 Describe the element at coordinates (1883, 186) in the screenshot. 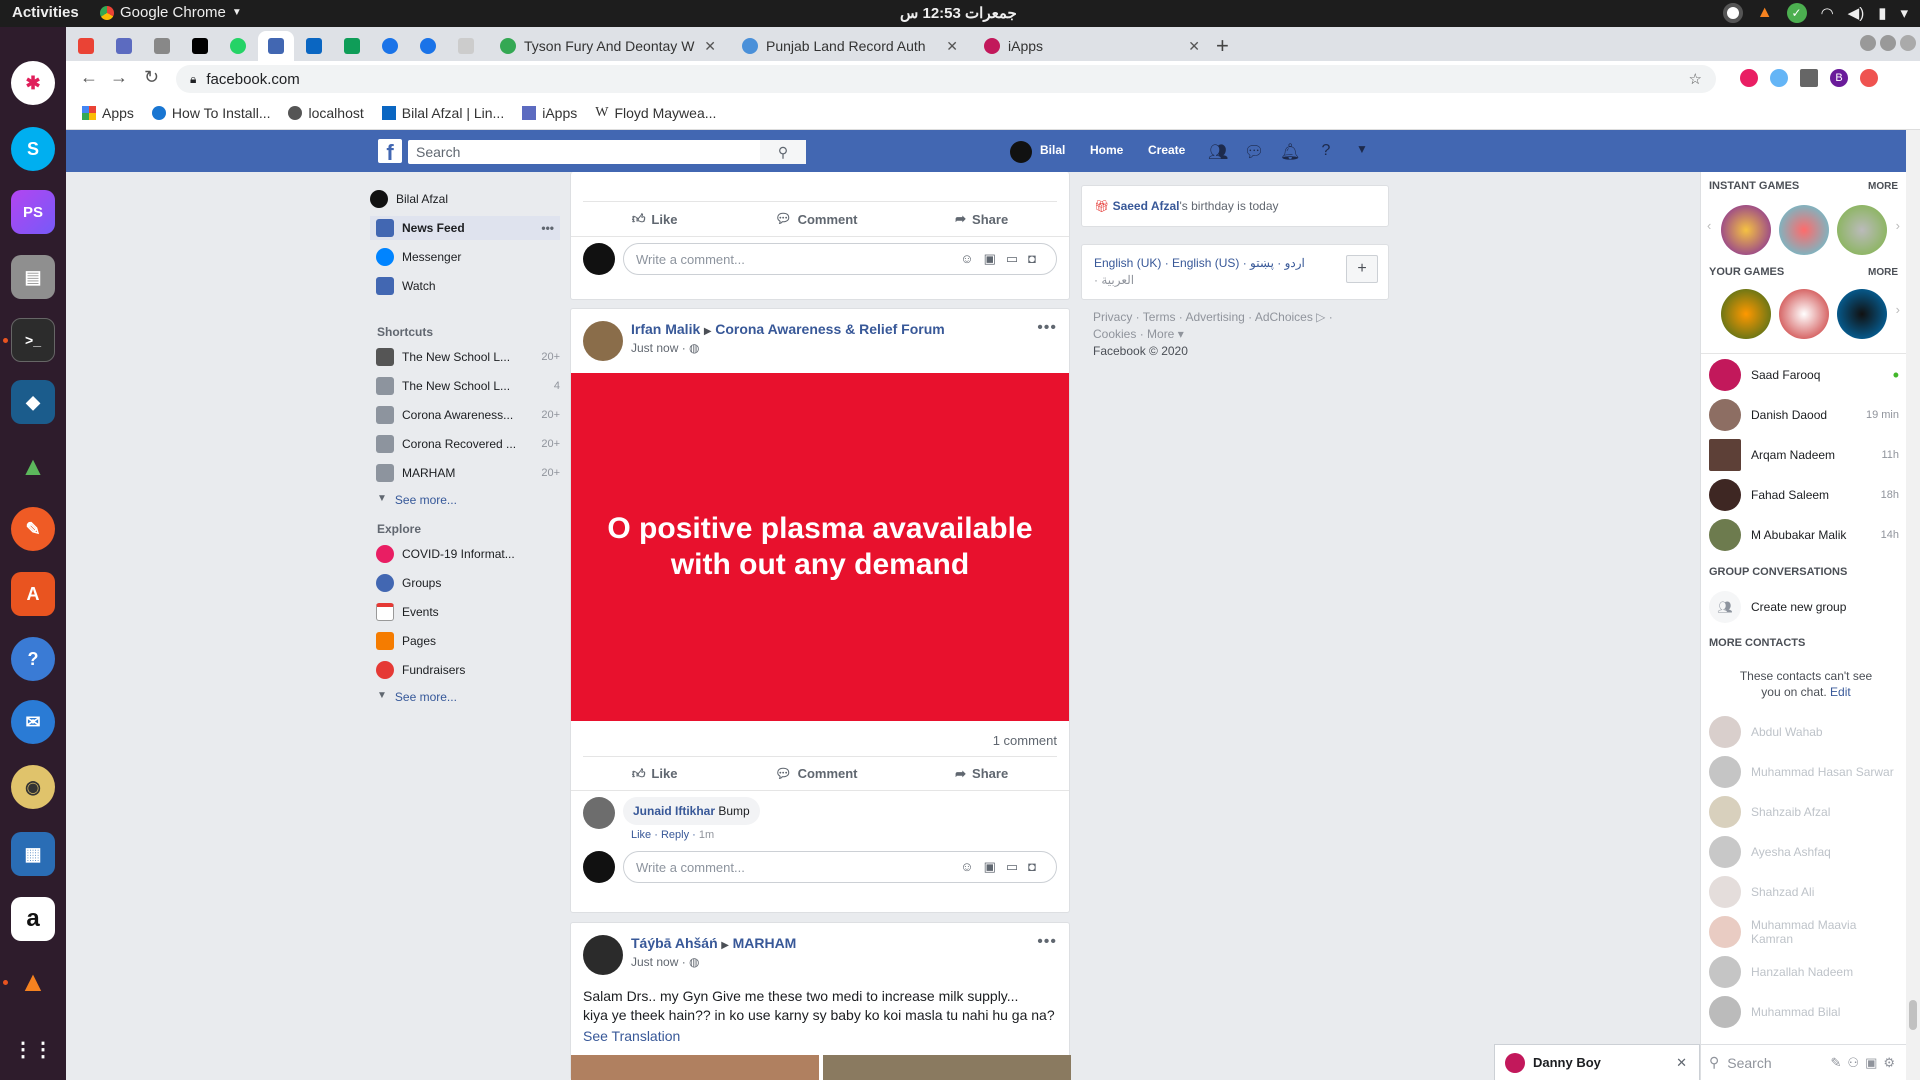

I see `instant-games-more-link: MORE` at that location.